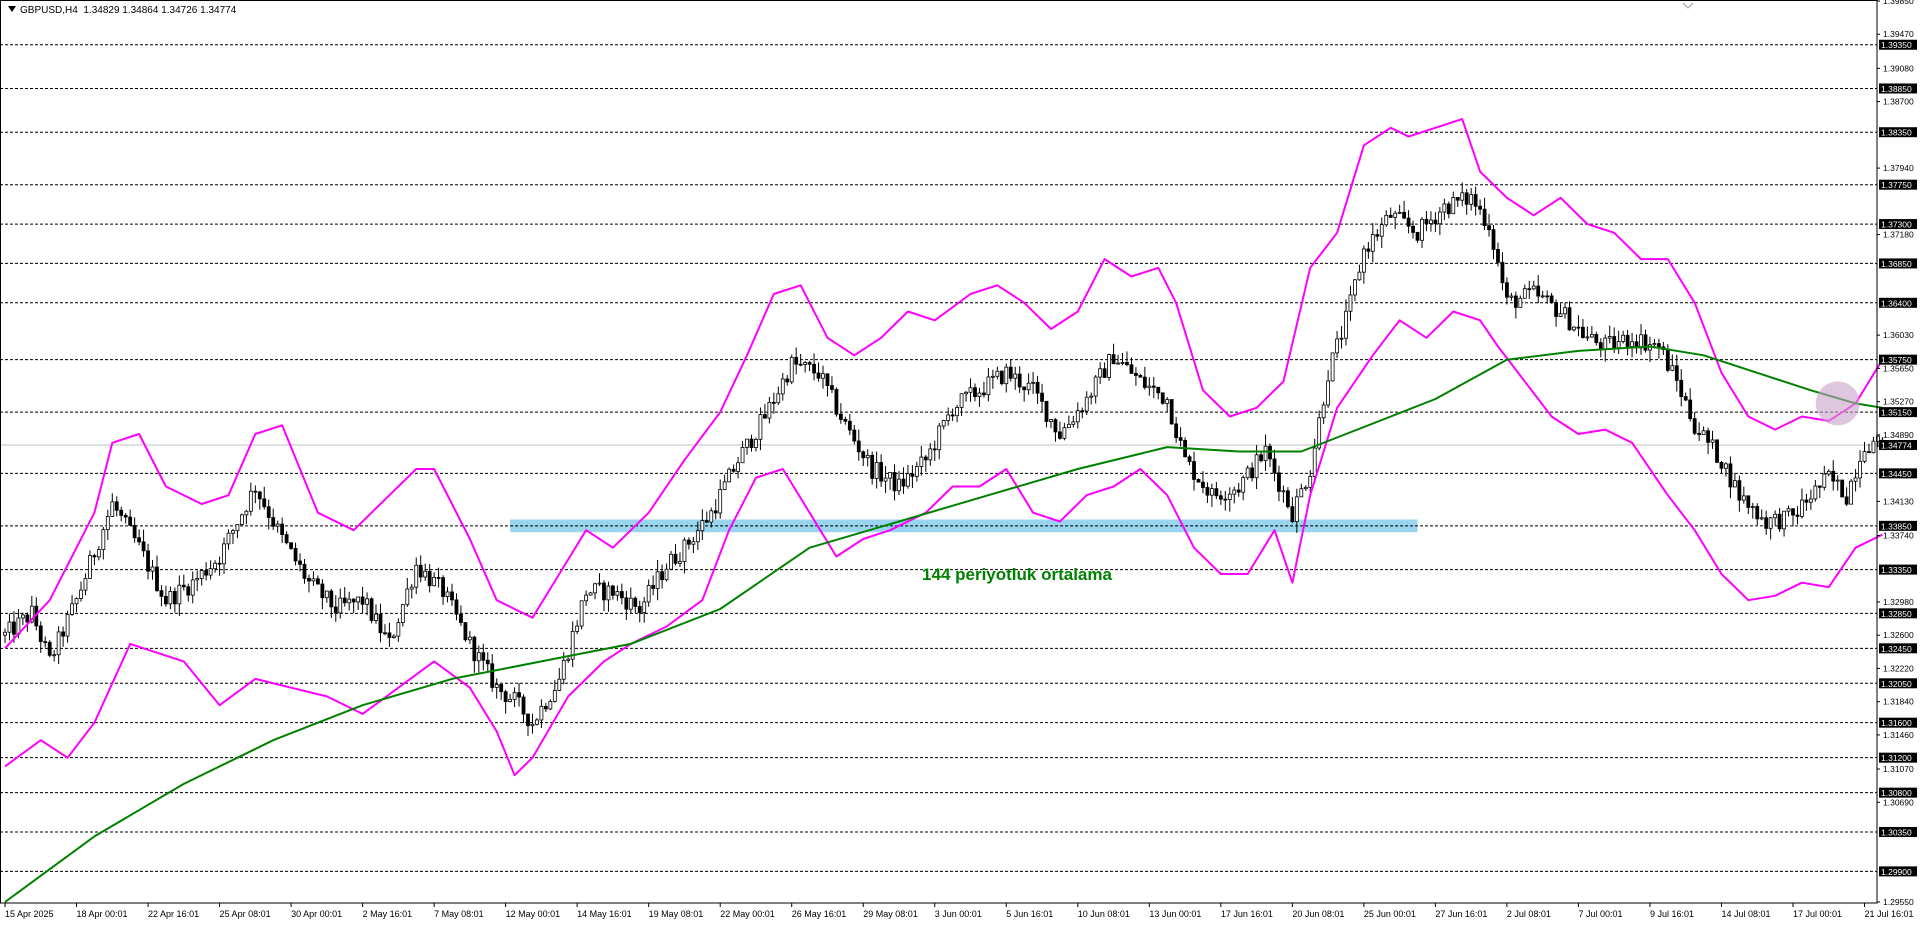 The image size is (1920, 927). What do you see at coordinates (1896, 649) in the screenshot?
I see `level-label: 1.32450` at bounding box center [1896, 649].